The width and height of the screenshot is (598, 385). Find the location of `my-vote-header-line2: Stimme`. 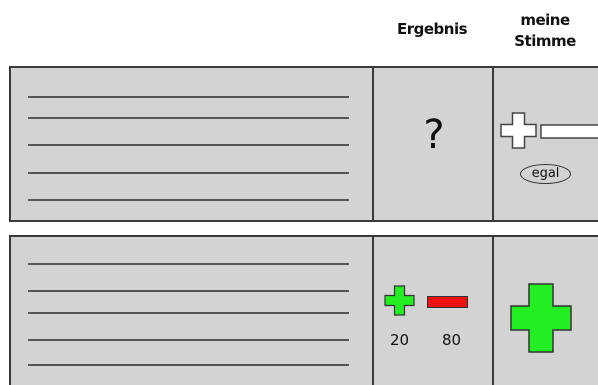

my-vote-header-line2: Stimme is located at coordinates (545, 41).